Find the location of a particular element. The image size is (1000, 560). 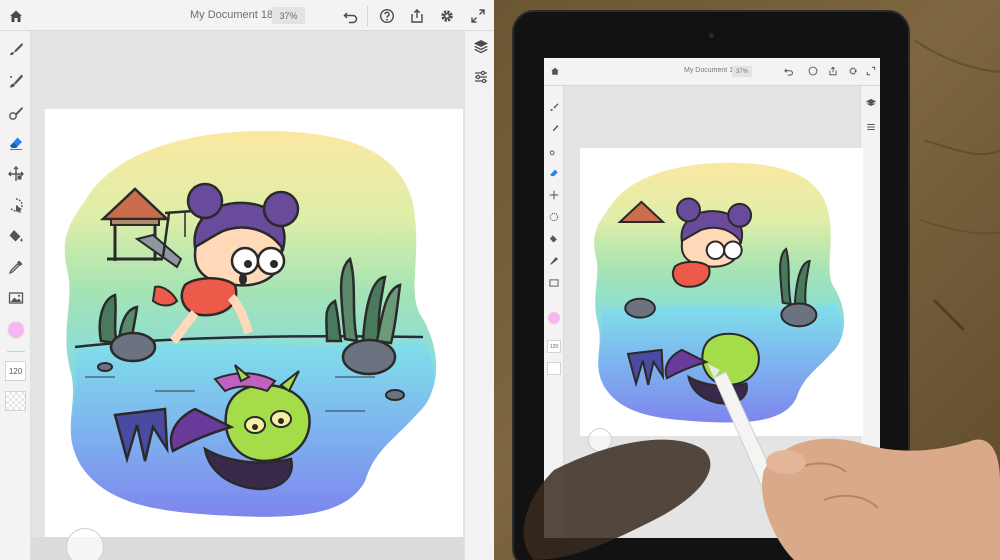

fill-icon is located at coordinates (16, 236).